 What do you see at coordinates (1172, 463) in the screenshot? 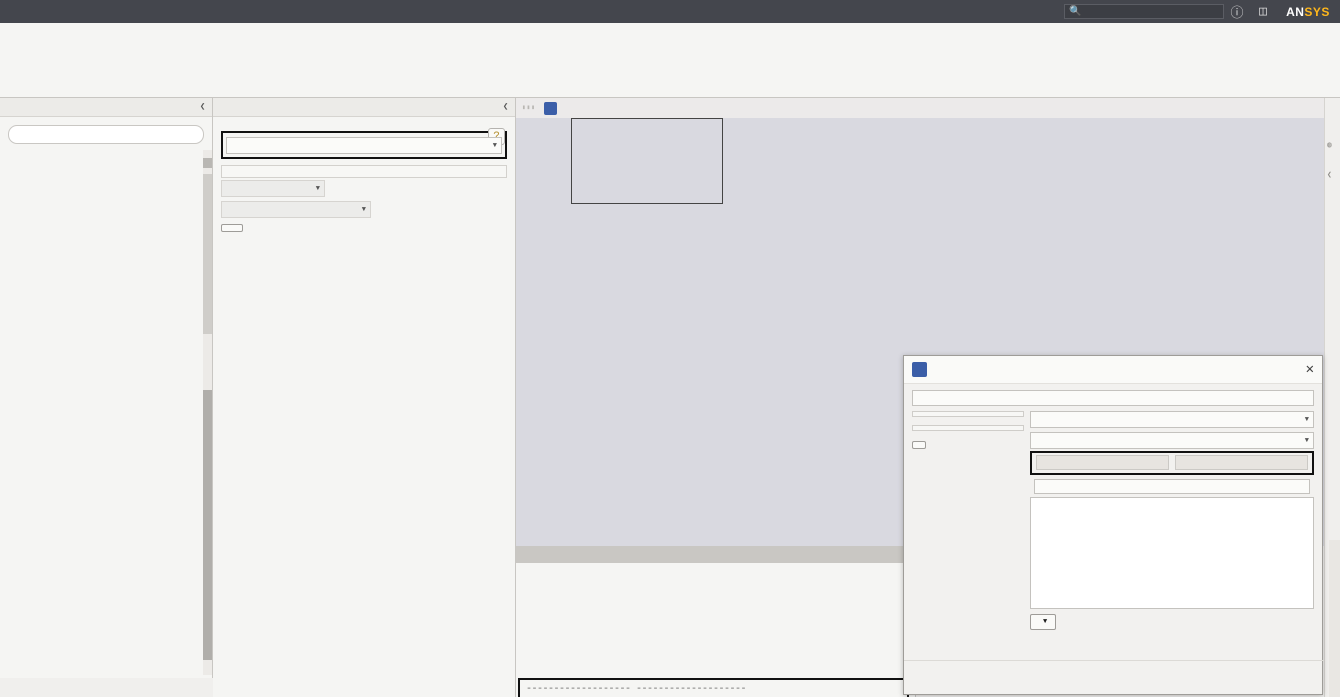
I see `min-max-highlight-box` at bounding box center [1172, 463].